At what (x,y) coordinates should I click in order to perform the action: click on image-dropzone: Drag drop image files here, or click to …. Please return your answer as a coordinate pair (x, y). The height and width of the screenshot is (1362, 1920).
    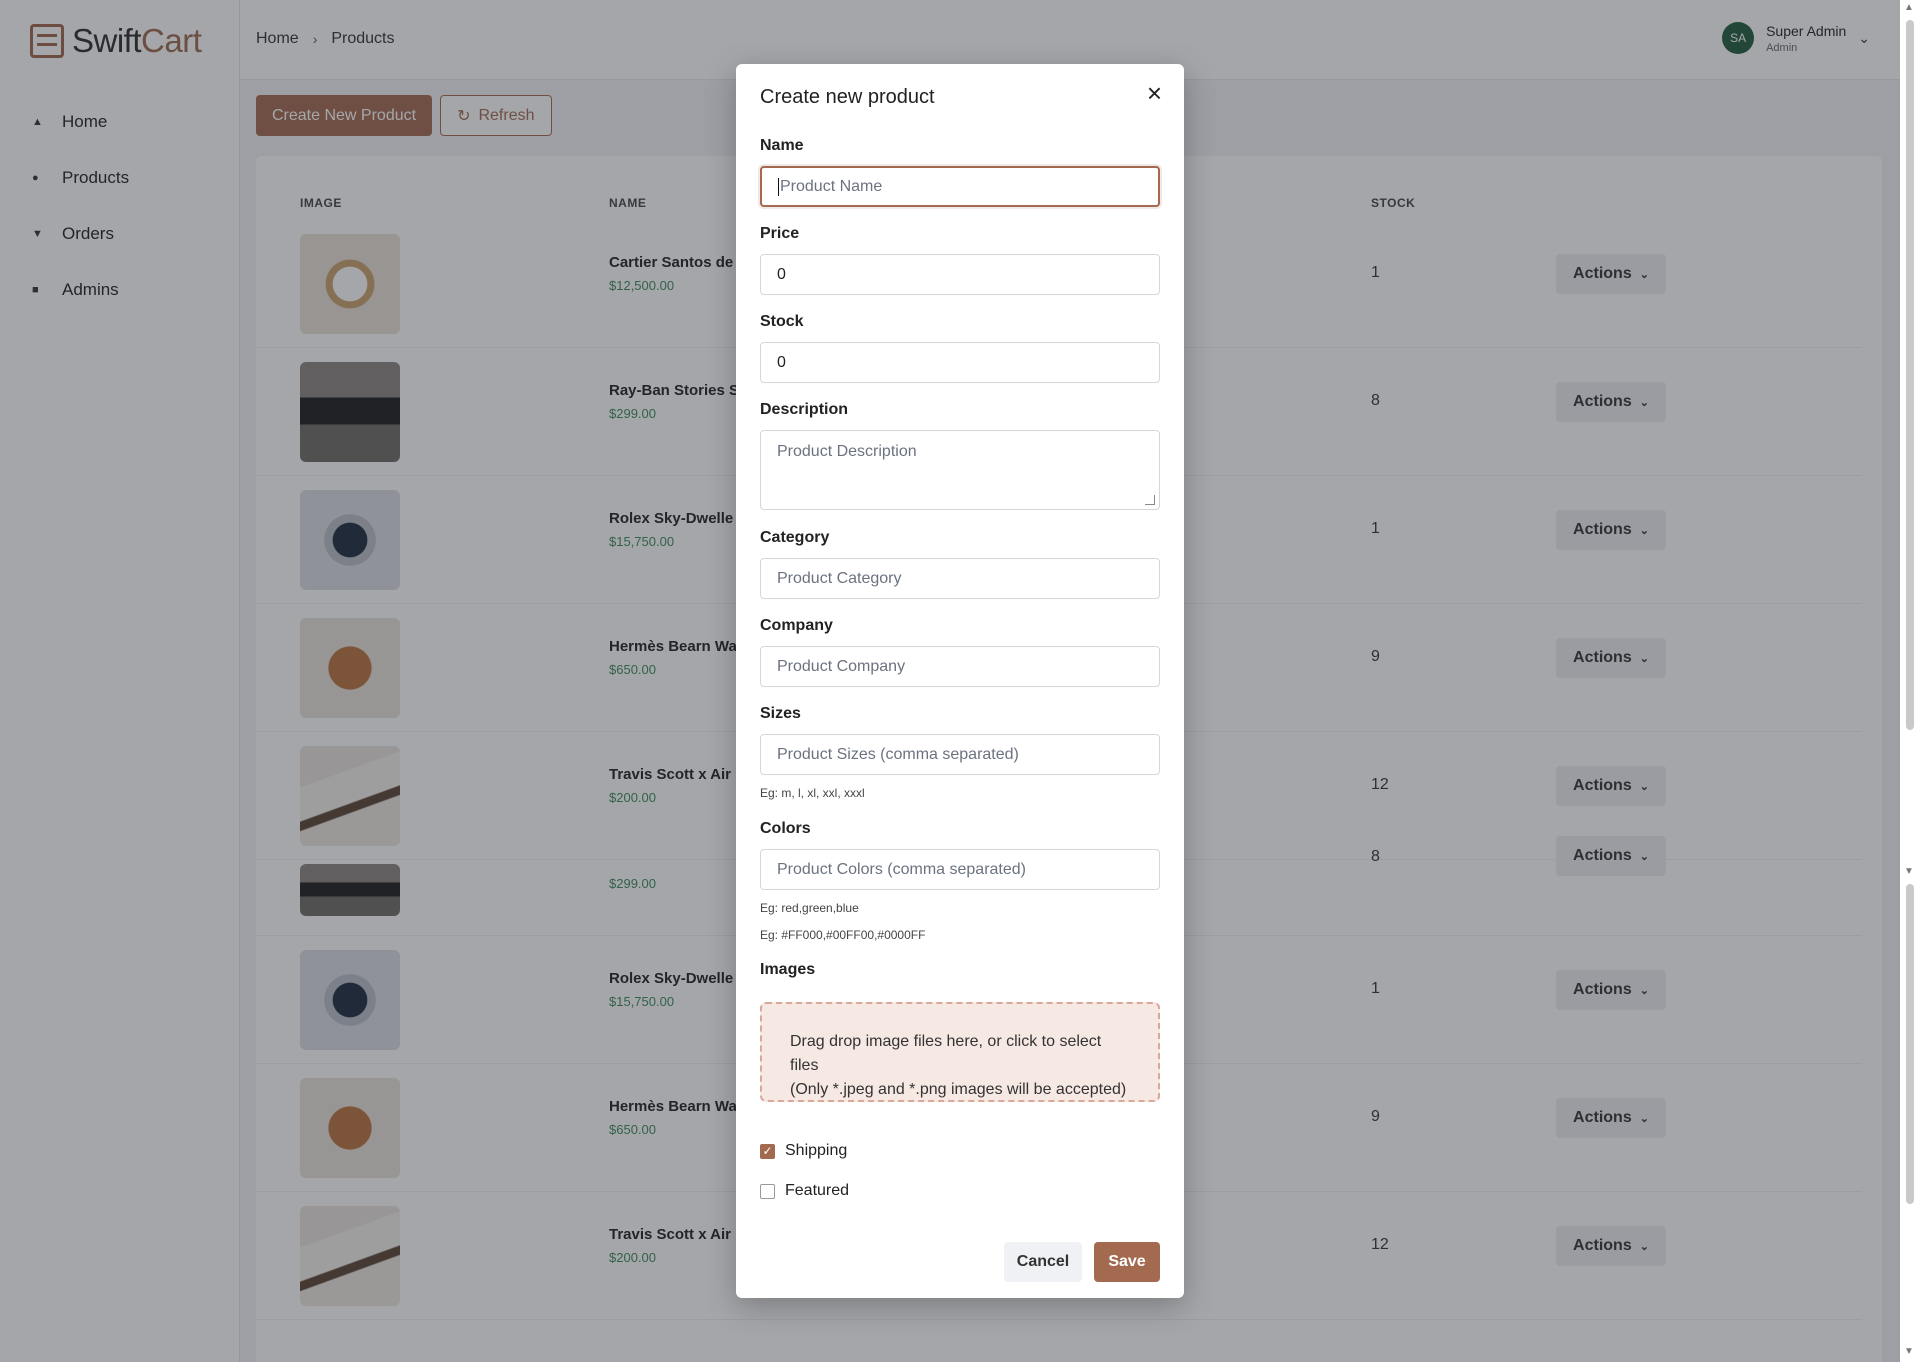
    Looking at the image, I should click on (960, 1052).